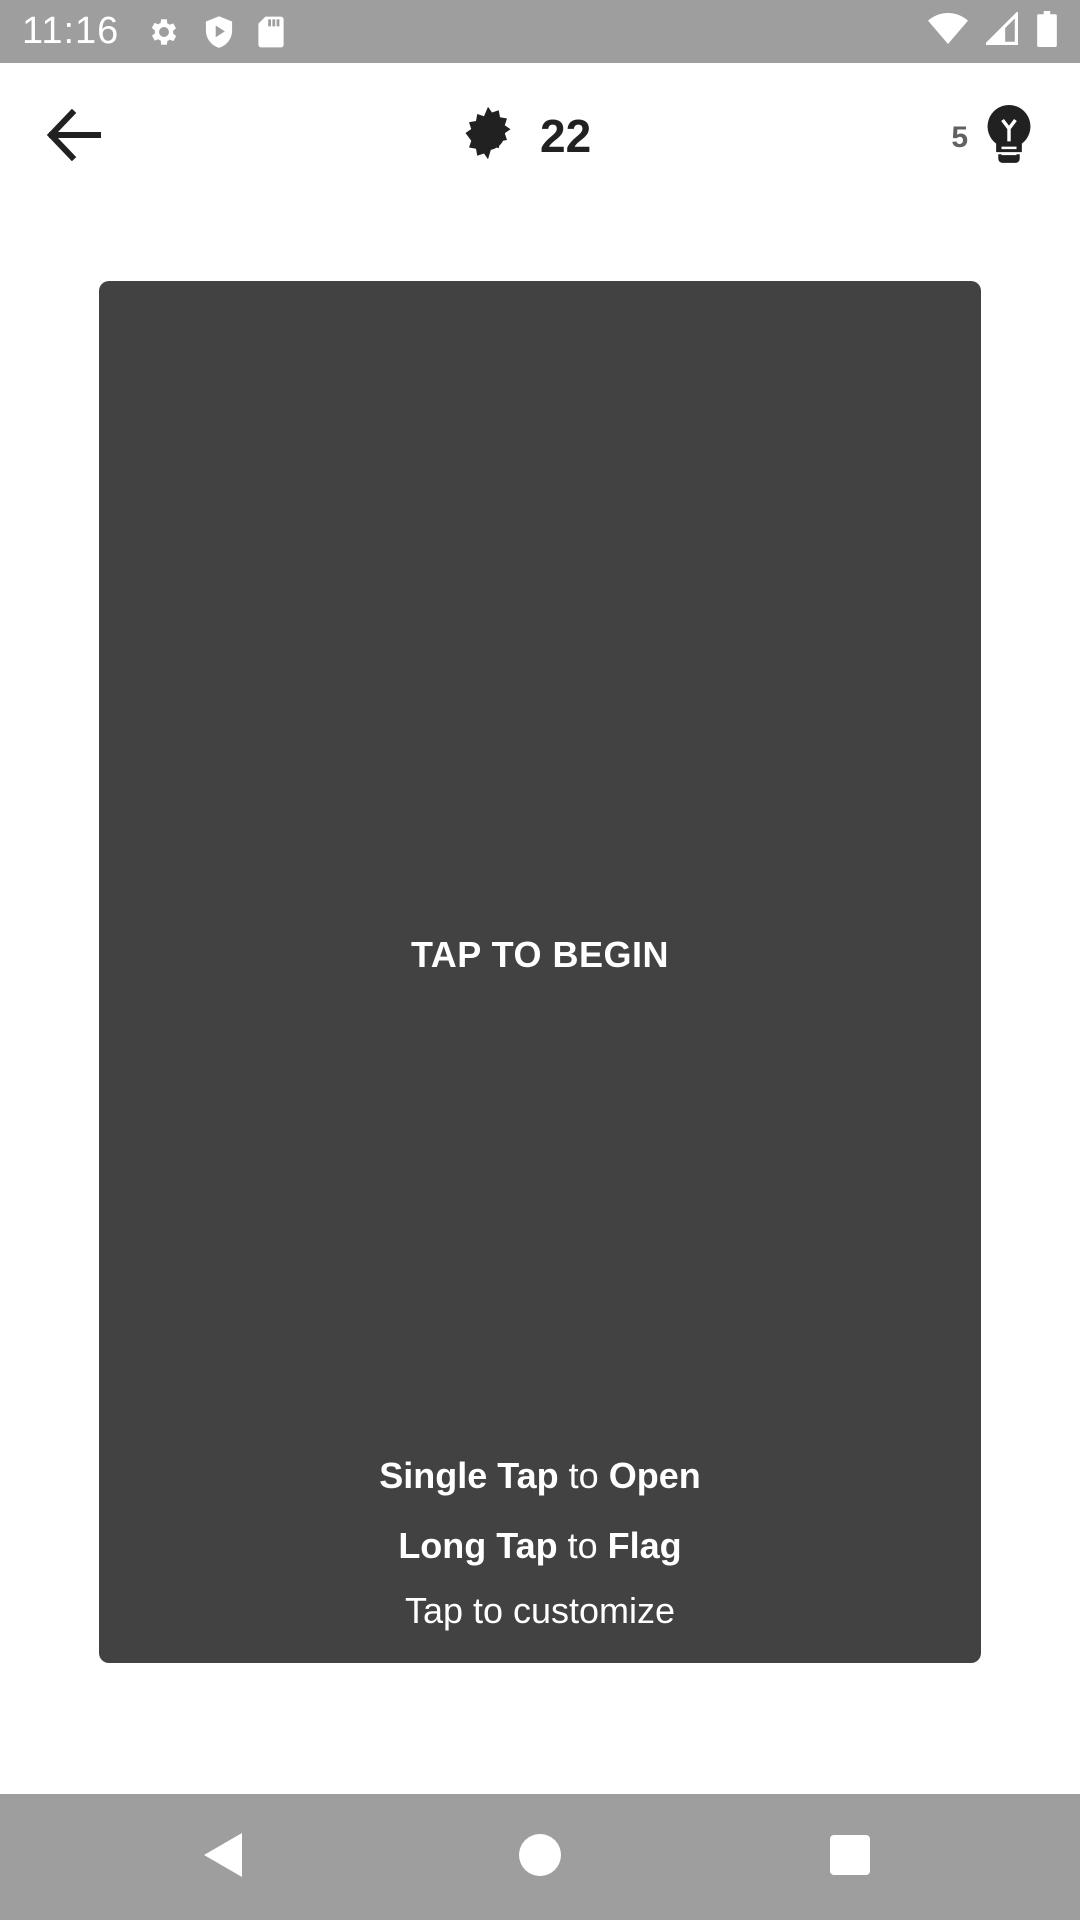 Image resolution: width=1080 pixels, height=1920 pixels. I want to click on single-tap-instruction: Single Tap to Open, so click(540, 1476).